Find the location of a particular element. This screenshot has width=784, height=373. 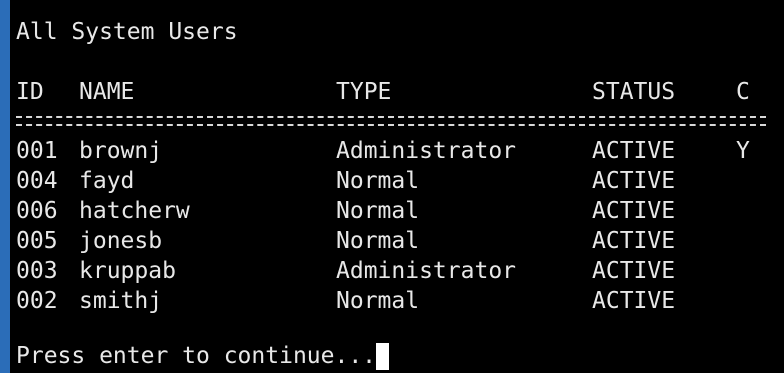

user-id: 006 is located at coordinates (37, 211).